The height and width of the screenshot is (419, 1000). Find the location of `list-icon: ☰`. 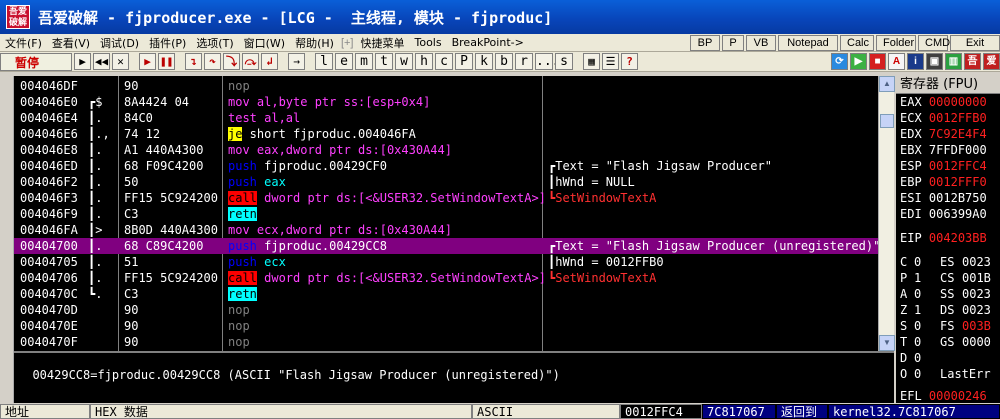

list-icon: ☰ is located at coordinates (610, 61).